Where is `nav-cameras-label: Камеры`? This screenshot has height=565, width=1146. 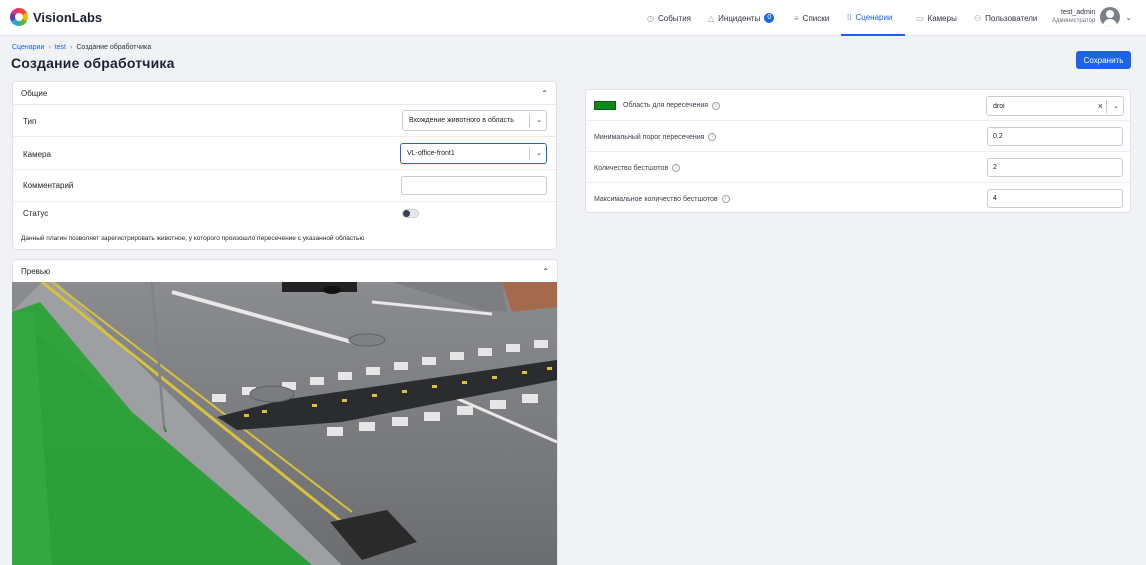
nav-cameras-label: Камеры is located at coordinates (942, 18).